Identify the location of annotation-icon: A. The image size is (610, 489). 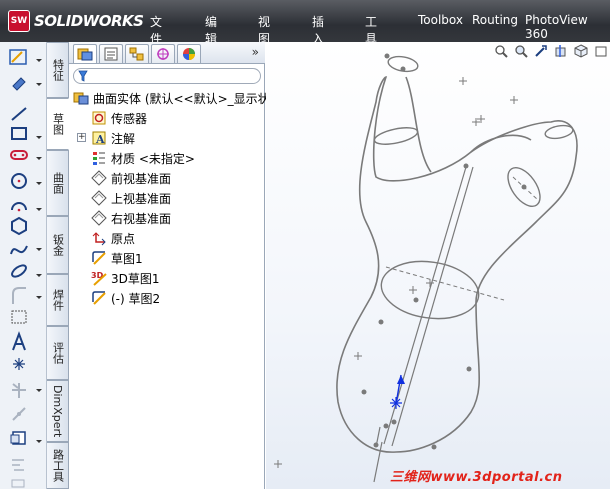
(99, 138).